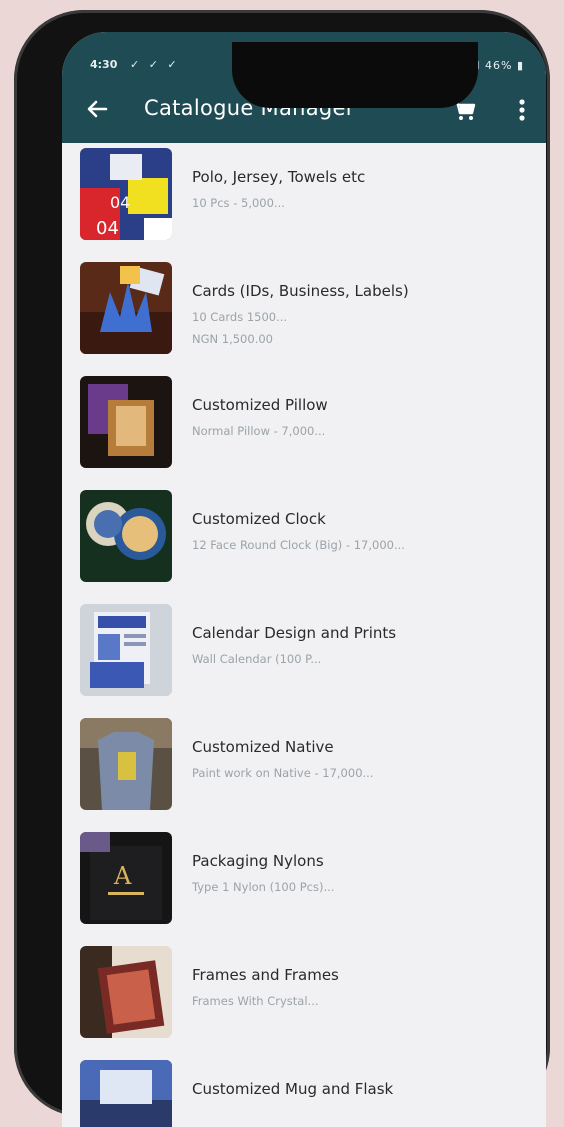 The height and width of the screenshot is (1127, 564). I want to click on item-name: Customized Pillow, so click(260, 405).